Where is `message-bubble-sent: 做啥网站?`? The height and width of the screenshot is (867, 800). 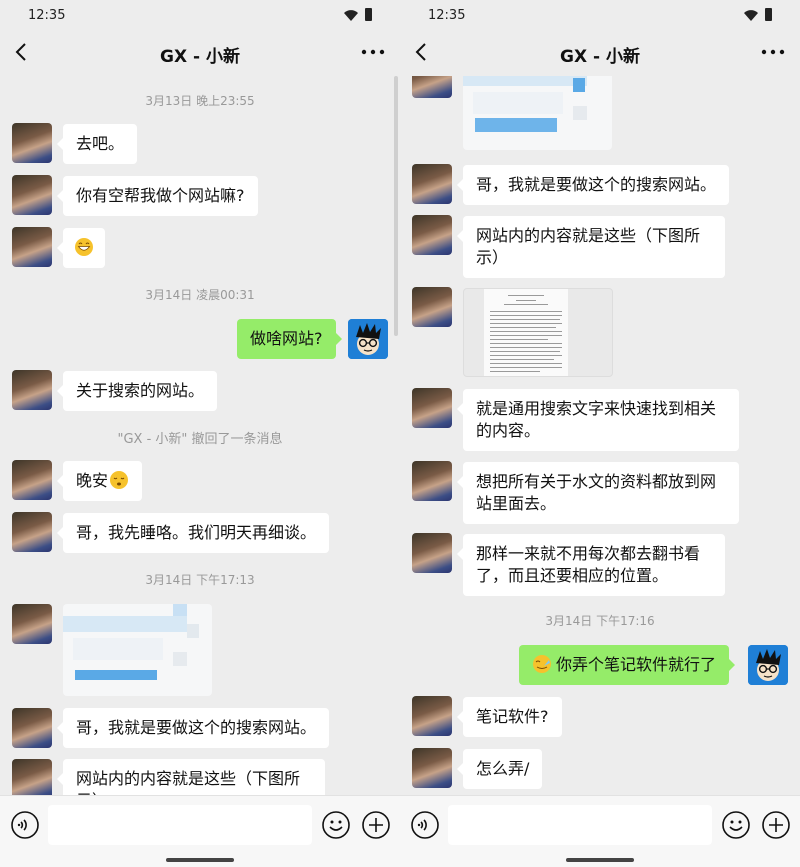
message-bubble-sent: 做啥网站? is located at coordinates (289, 339).